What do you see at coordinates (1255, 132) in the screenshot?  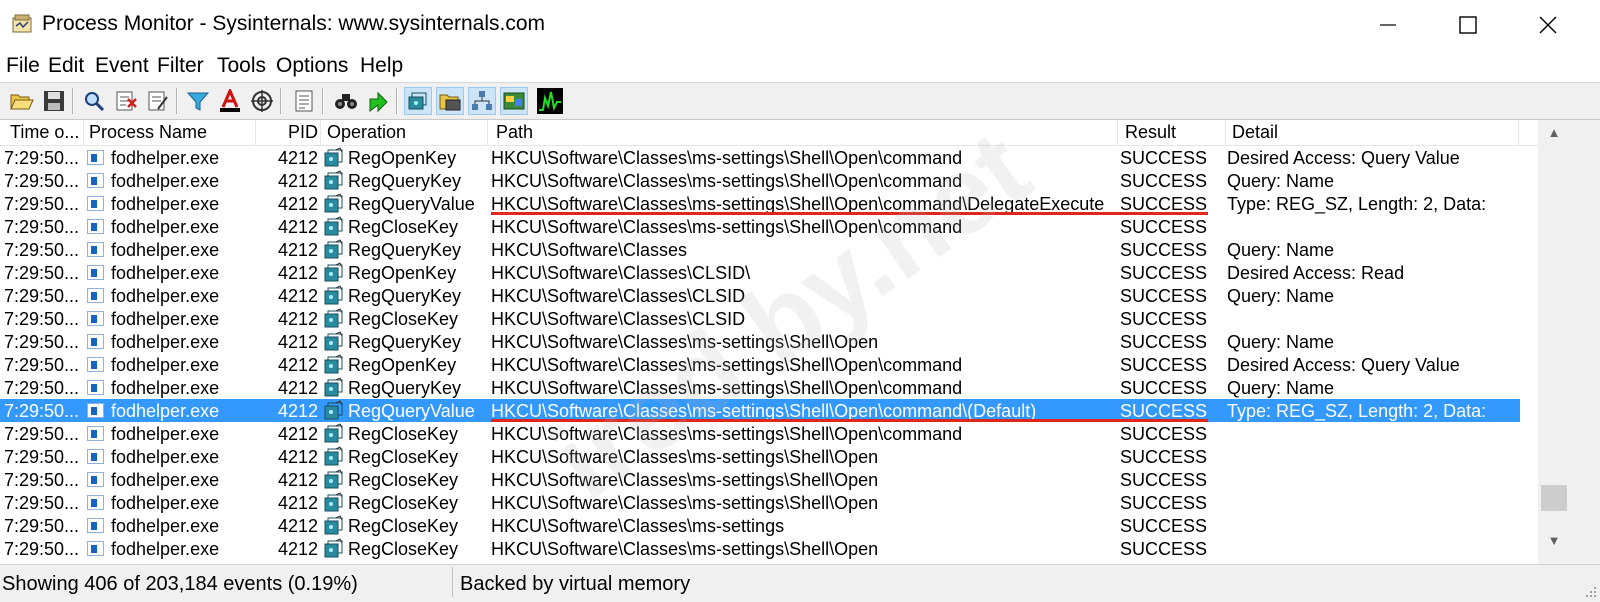 I see `column-header-detail: Detail` at bounding box center [1255, 132].